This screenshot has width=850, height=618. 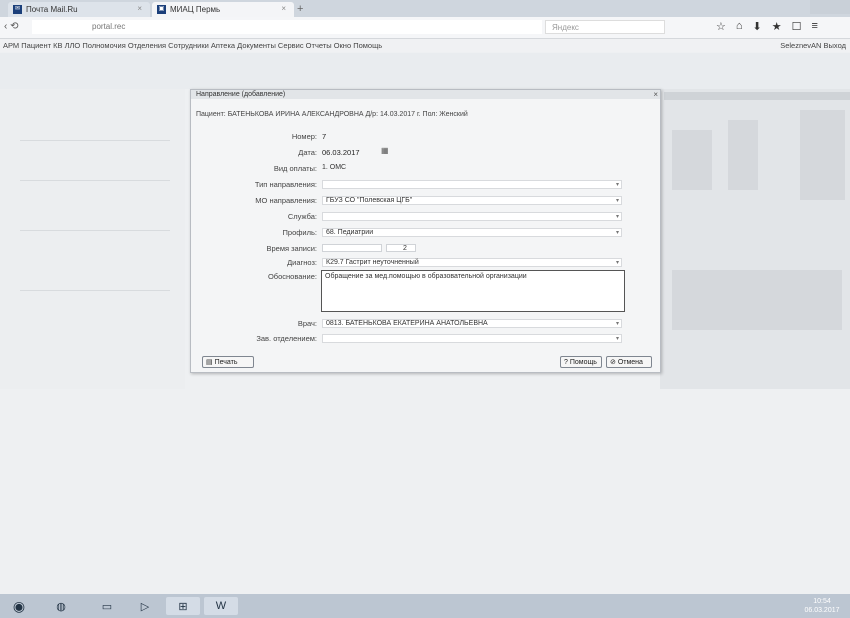 What do you see at coordinates (813, 45) in the screenshot?
I see `user-menu: SeleznevAN Выход` at bounding box center [813, 45].